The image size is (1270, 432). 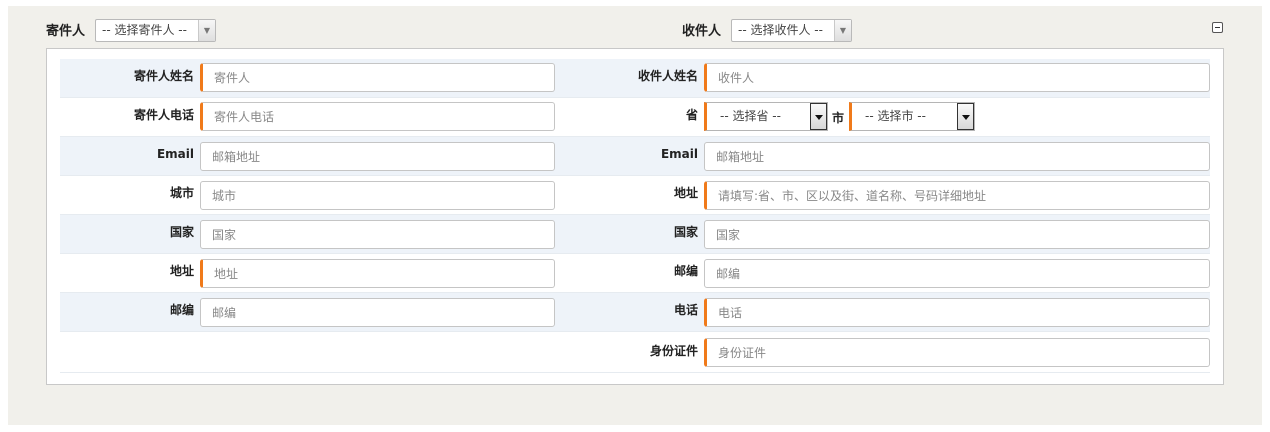 What do you see at coordinates (377, 77) in the screenshot?
I see `sender-name-input` at bounding box center [377, 77].